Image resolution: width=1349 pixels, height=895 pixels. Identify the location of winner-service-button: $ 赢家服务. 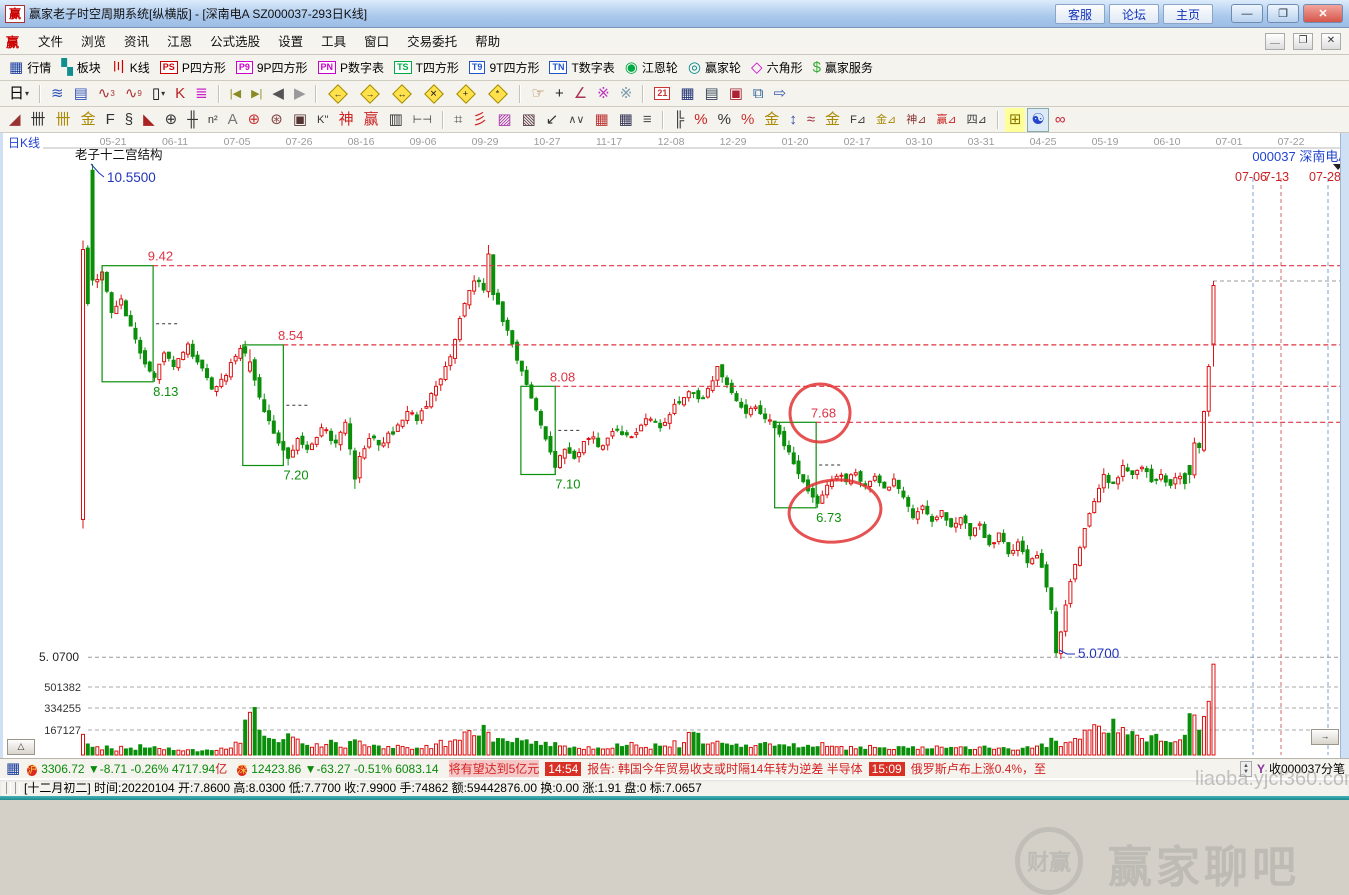
(843, 68).